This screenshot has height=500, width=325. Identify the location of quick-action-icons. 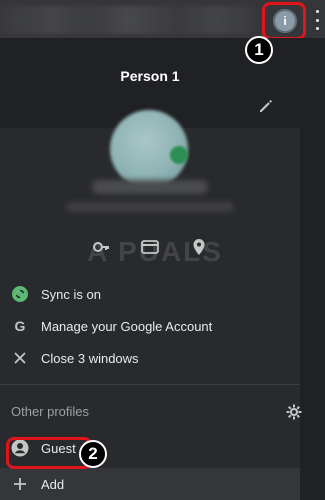
(150, 247).